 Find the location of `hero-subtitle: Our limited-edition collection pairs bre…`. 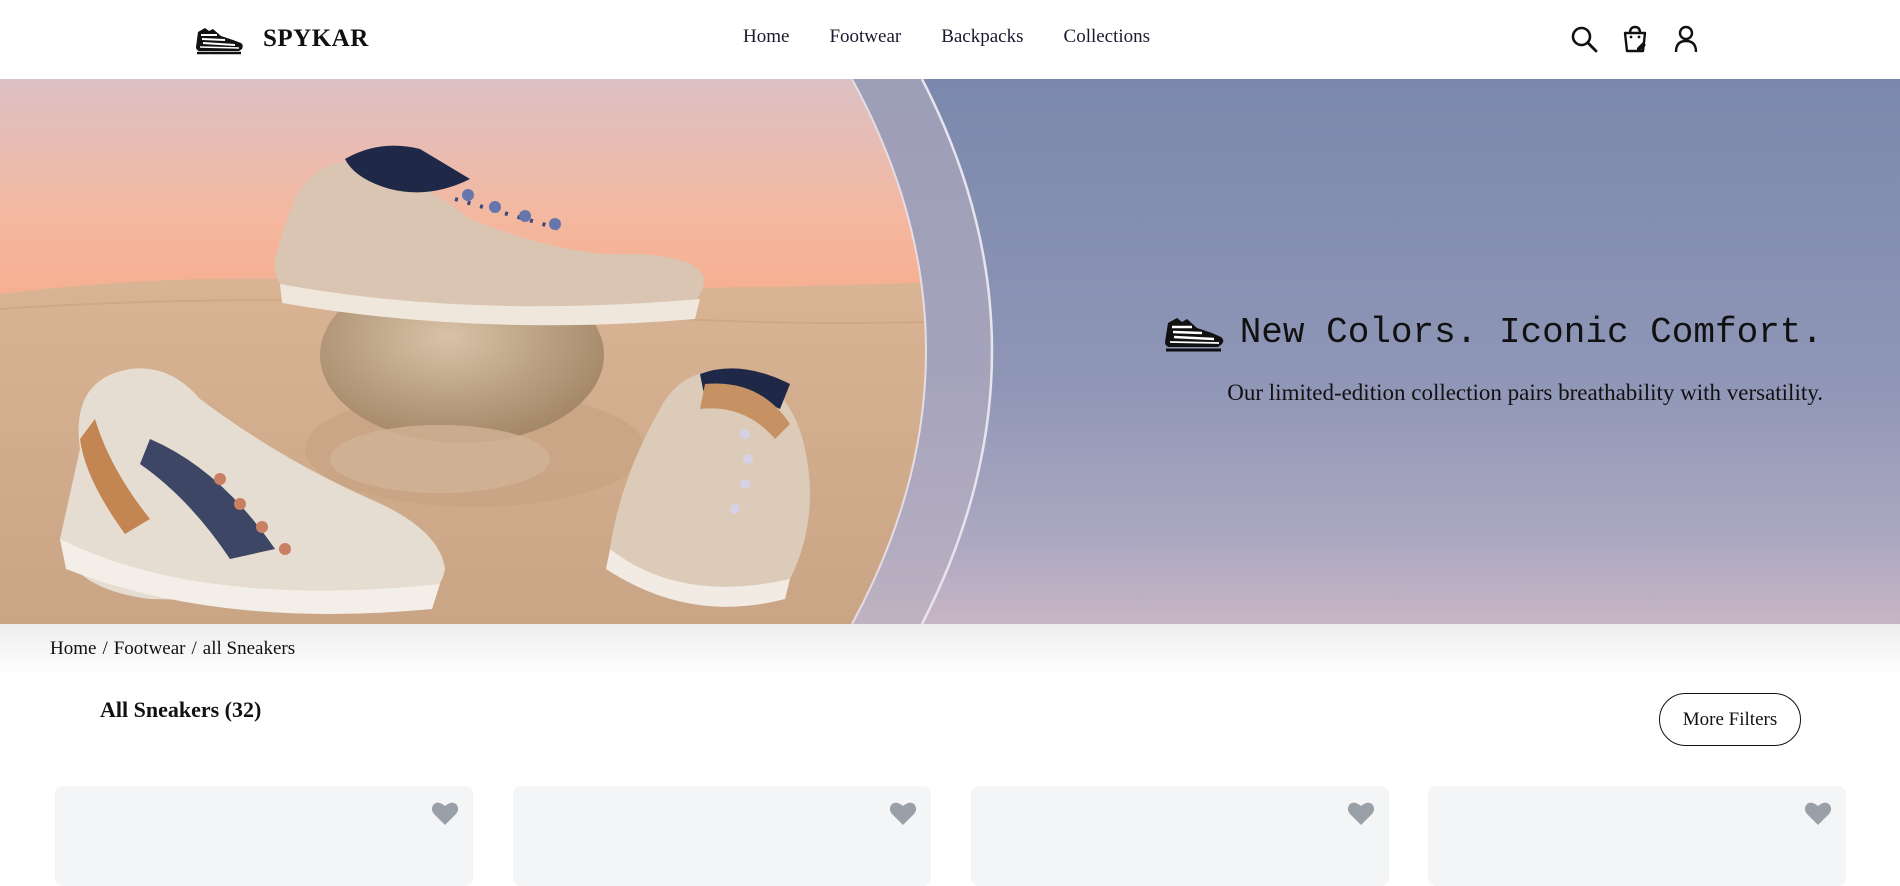

hero-subtitle: Our limited-edition collection pairs bre… is located at coordinates (1525, 392).